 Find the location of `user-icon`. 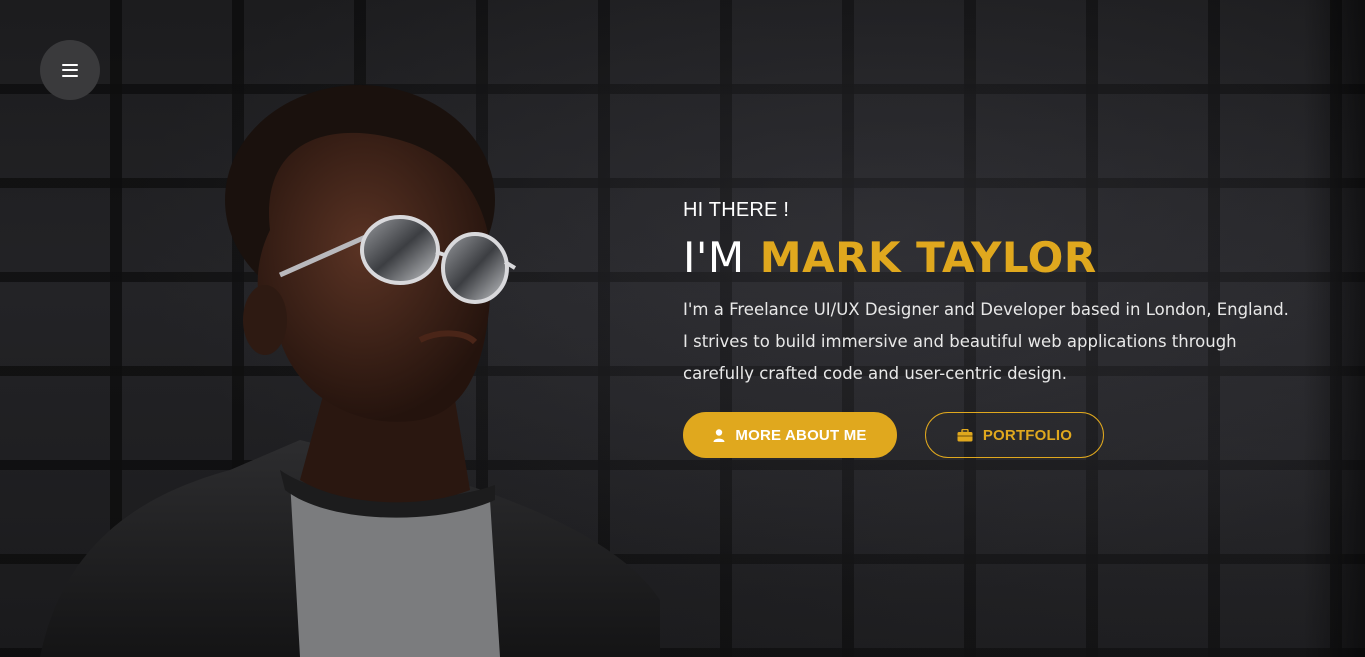

user-icon is located at coordinates (719, 435).